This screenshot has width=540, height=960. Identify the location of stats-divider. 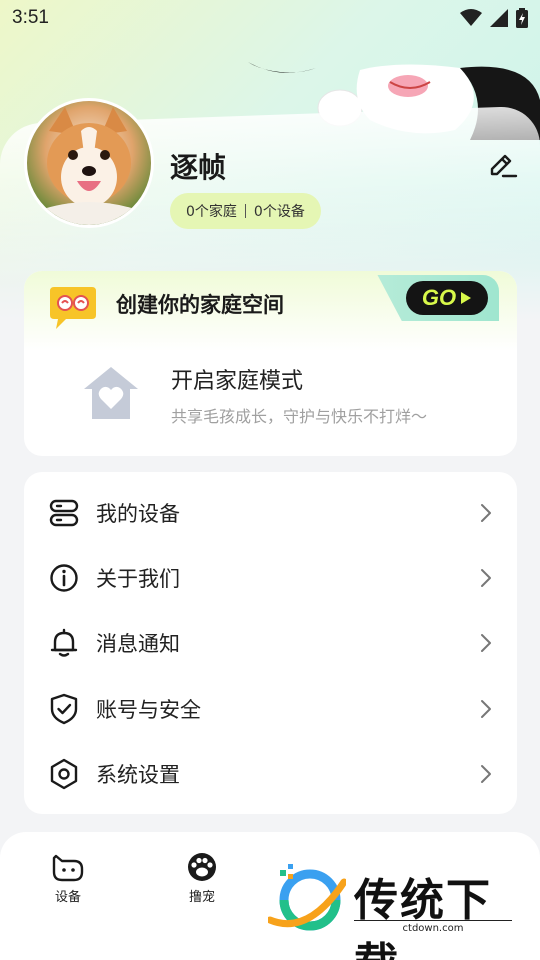
(245, 211).